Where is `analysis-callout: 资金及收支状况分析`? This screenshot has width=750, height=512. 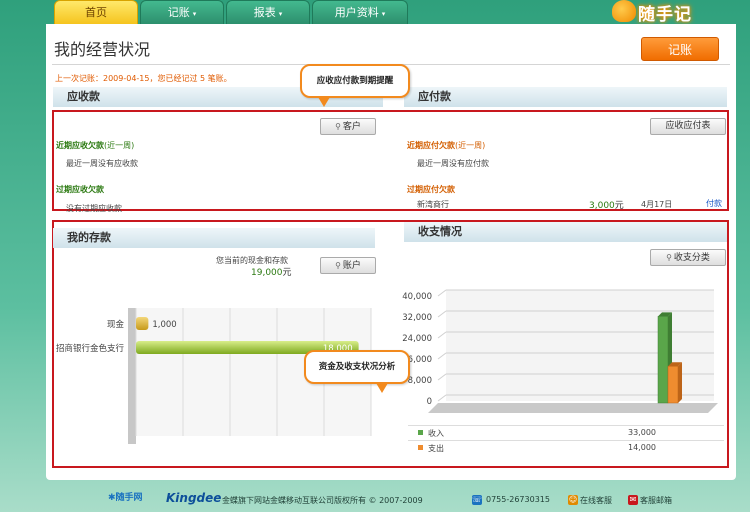
analysis-callout: 资金及收支状况分析 is located at coordinates (357, 371).